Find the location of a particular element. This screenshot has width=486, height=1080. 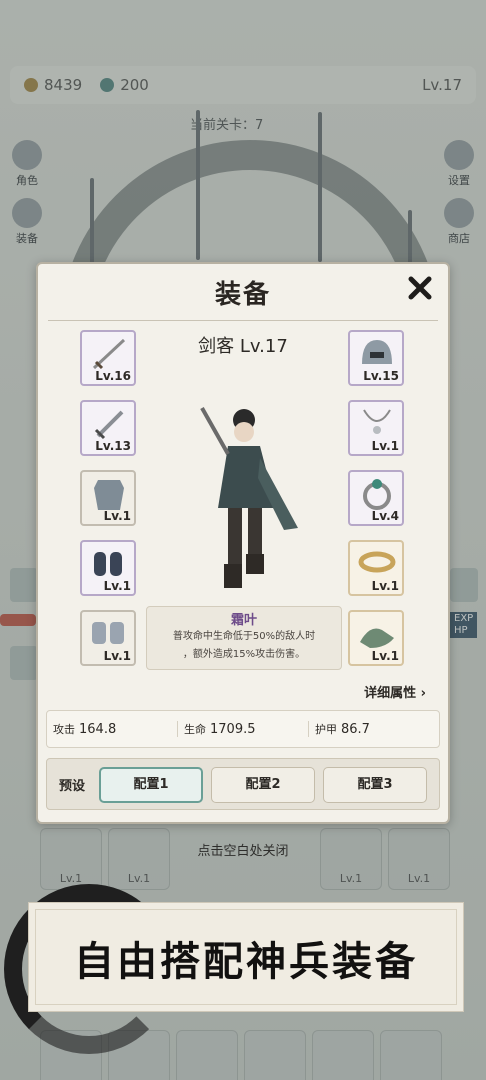

promo-banner: 自由搭配神兵装备 is located at coordinates (246, 957).